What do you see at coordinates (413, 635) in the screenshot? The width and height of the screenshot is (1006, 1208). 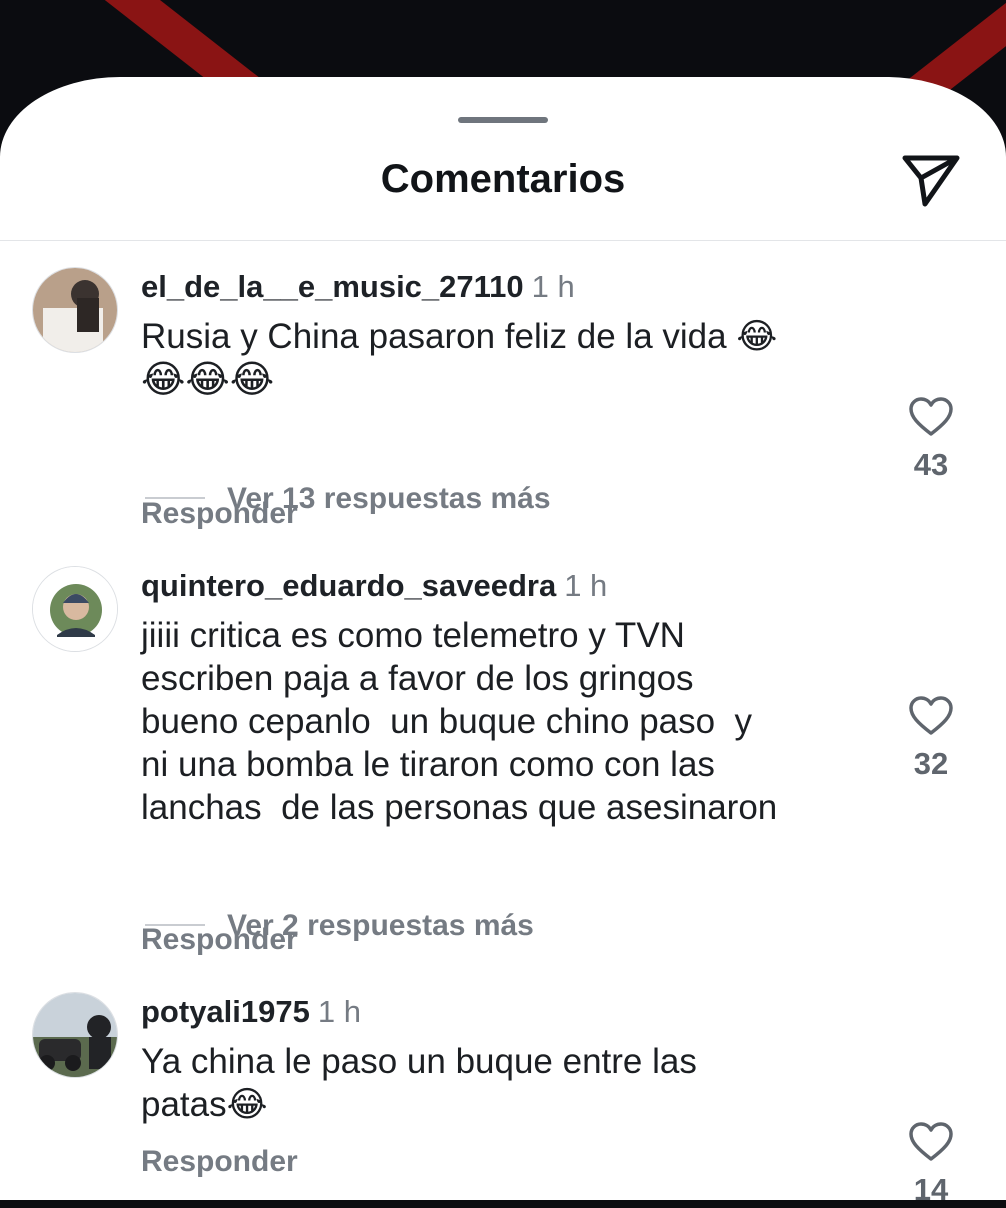 I see `comment-text-line: jiiii critica es como telemetro y TVN` at bounding box center [413, 635].